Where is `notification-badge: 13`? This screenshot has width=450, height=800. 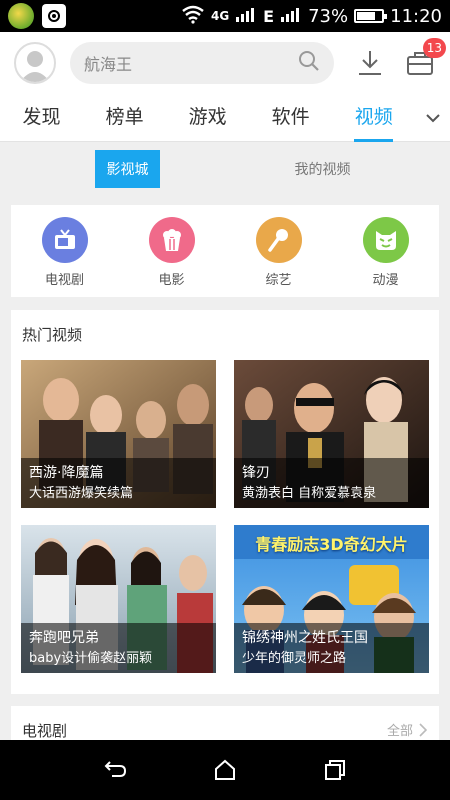
notification-badge: 13 is located at coordinates (434, 48).